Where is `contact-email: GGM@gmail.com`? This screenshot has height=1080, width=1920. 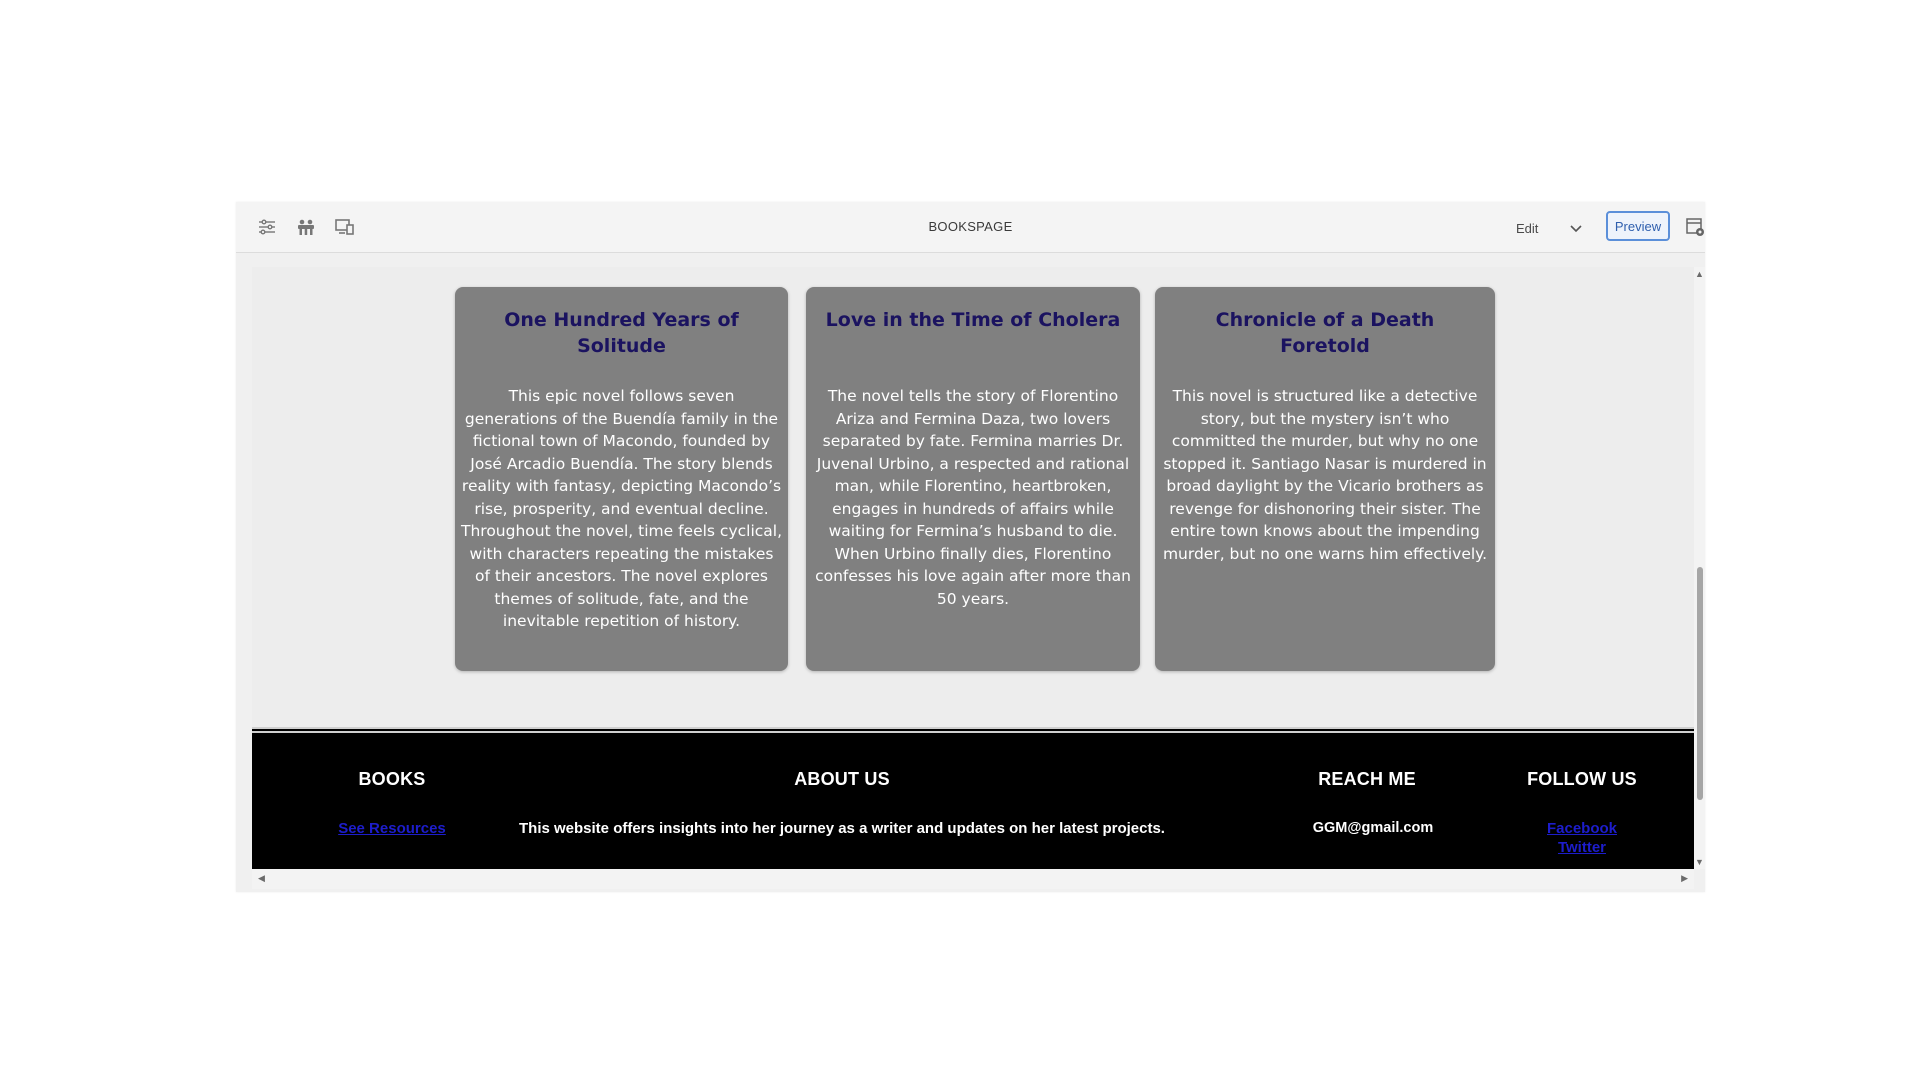 contact-email: GGM@gmail.com is located at coordinates (1373, 828).